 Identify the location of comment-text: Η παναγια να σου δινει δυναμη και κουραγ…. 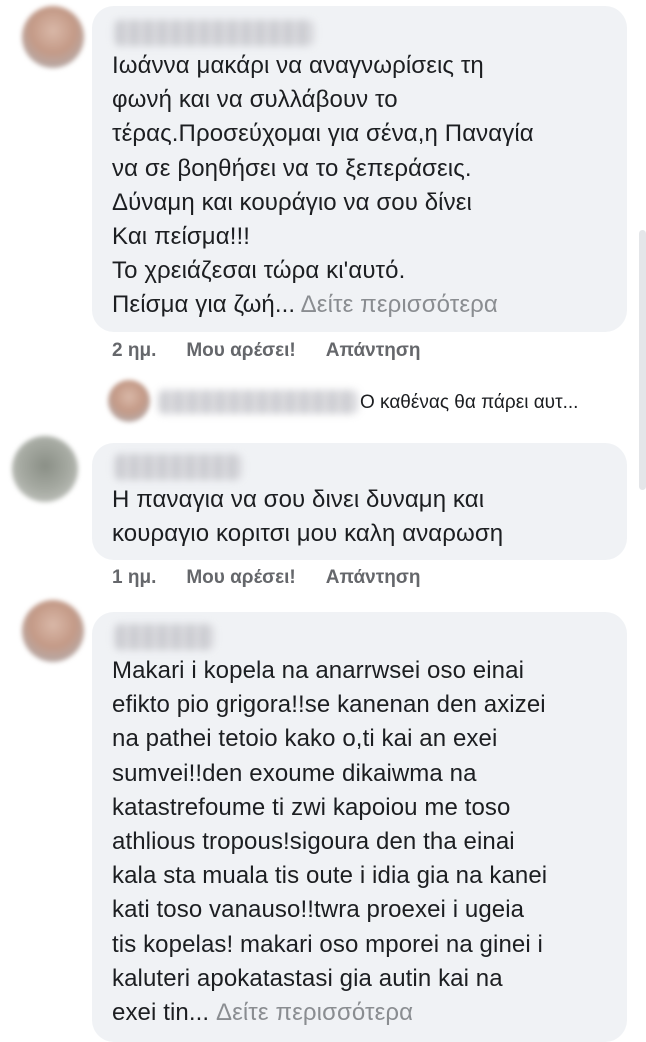
(308, 517).